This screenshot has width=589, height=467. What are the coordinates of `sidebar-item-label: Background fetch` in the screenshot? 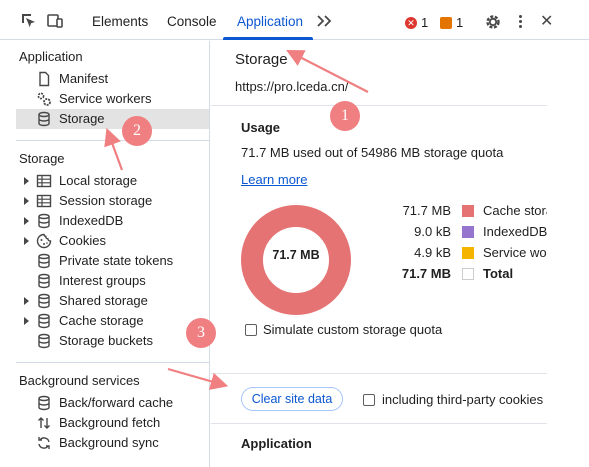 It's located at (110, 422).